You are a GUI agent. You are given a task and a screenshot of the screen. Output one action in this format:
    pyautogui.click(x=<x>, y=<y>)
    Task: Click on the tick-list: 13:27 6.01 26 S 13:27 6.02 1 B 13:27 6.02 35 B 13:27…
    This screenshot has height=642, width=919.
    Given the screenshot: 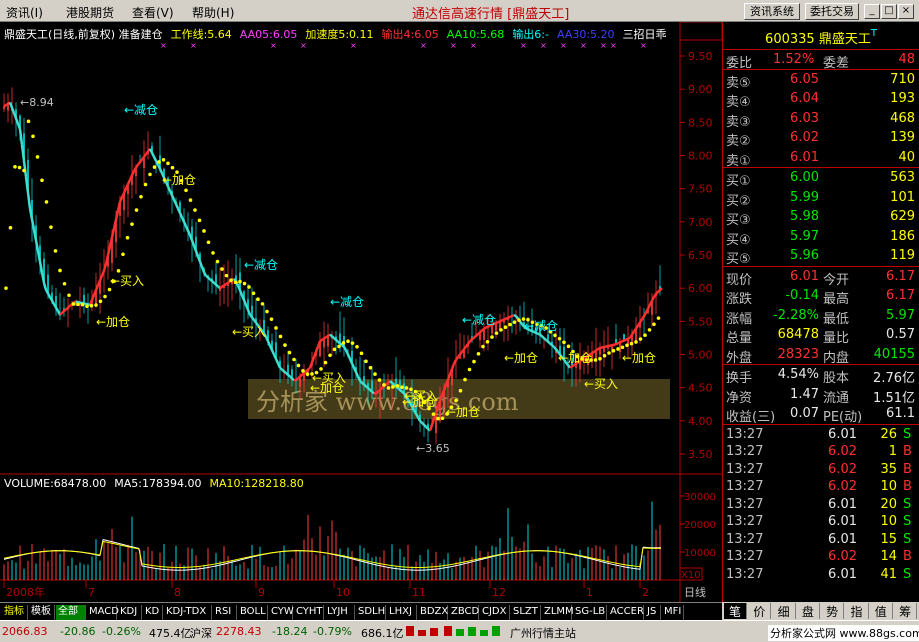 What is the action you would take?
    pyautogui.click(x=821, y=504)
    